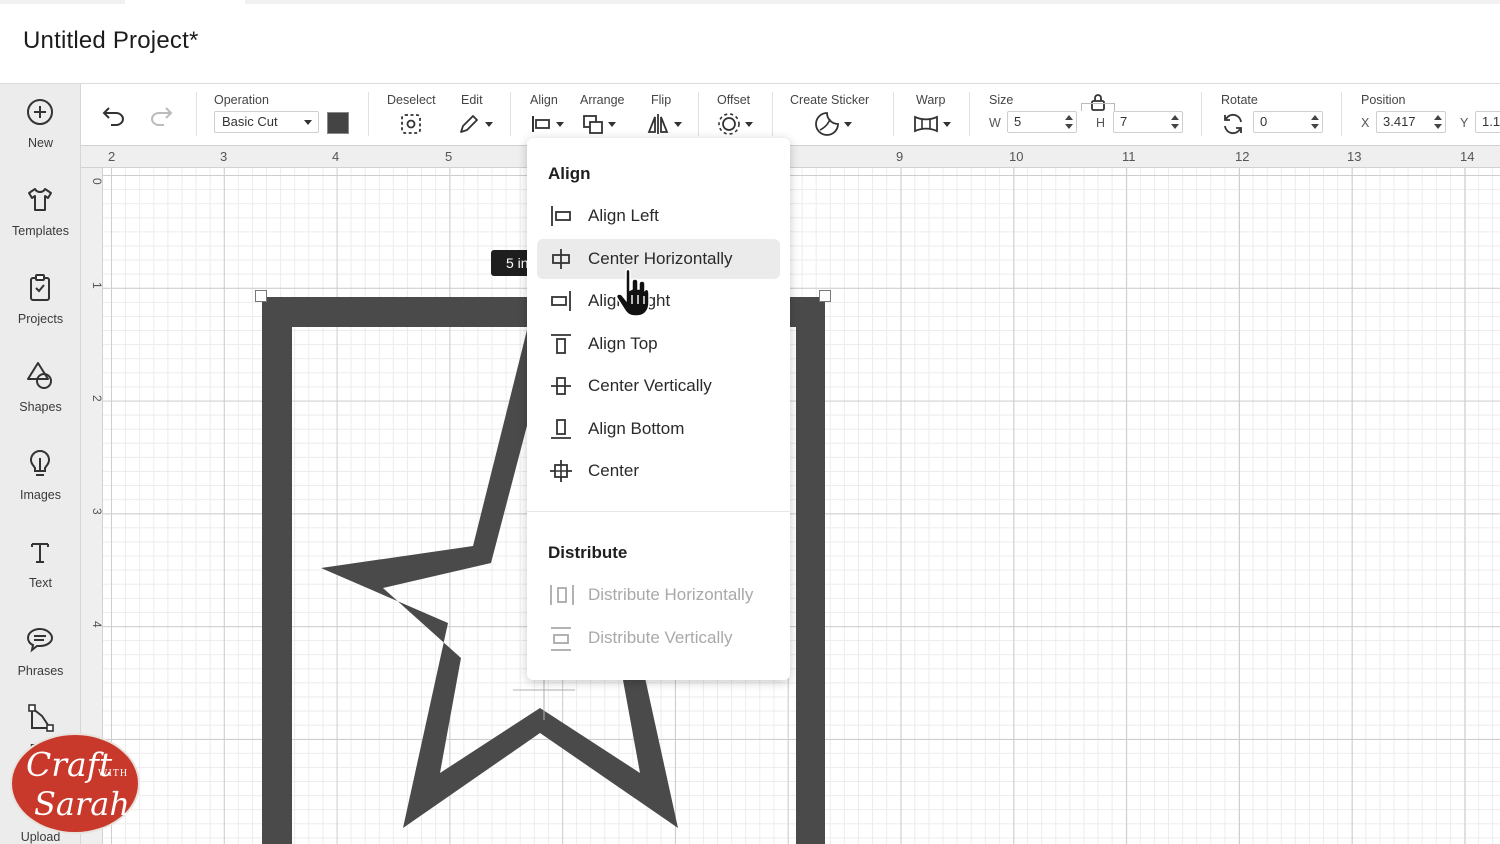  What do you see at coordinates (1383, 100) in the screenshot?
I see `position-label: Position` at bounding box center [1383, 100].